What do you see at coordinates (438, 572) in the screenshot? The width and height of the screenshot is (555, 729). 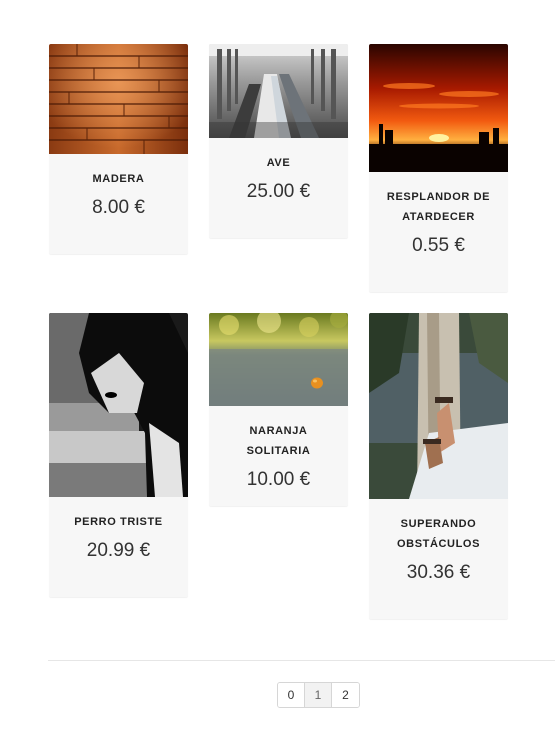 I see `product-price: 30.36 €` at bounding box center [438, 572].